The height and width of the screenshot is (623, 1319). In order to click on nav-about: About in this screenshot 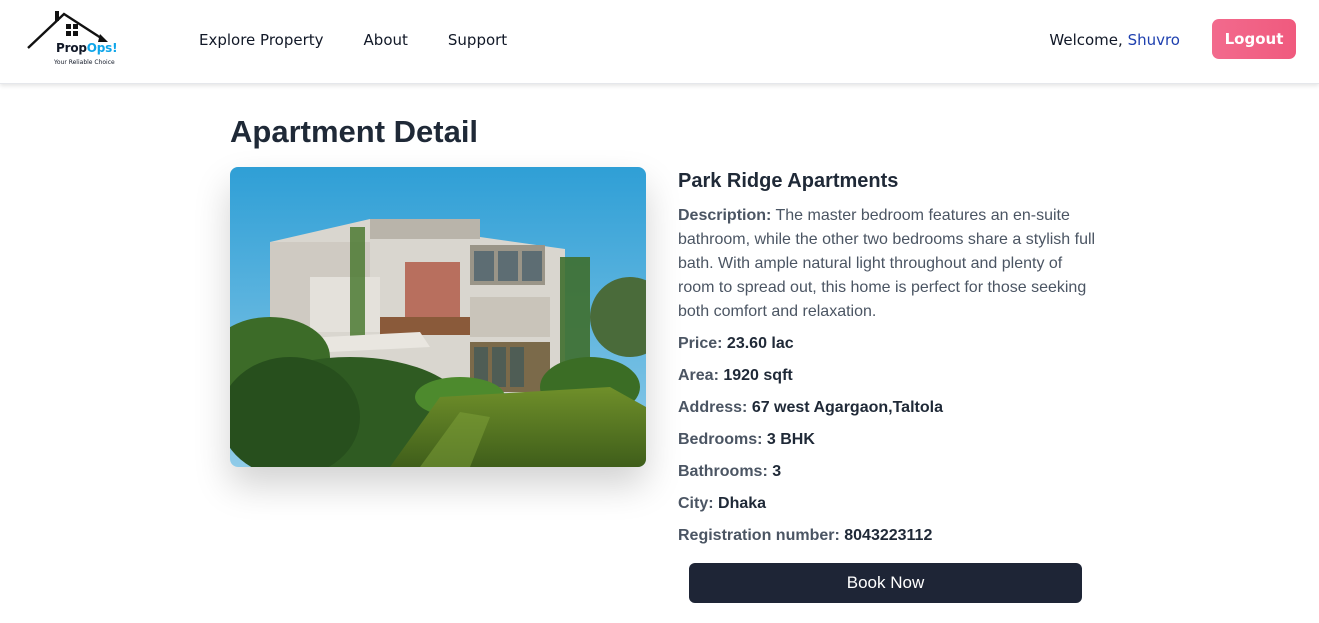, I will do `click(386, 40)`.